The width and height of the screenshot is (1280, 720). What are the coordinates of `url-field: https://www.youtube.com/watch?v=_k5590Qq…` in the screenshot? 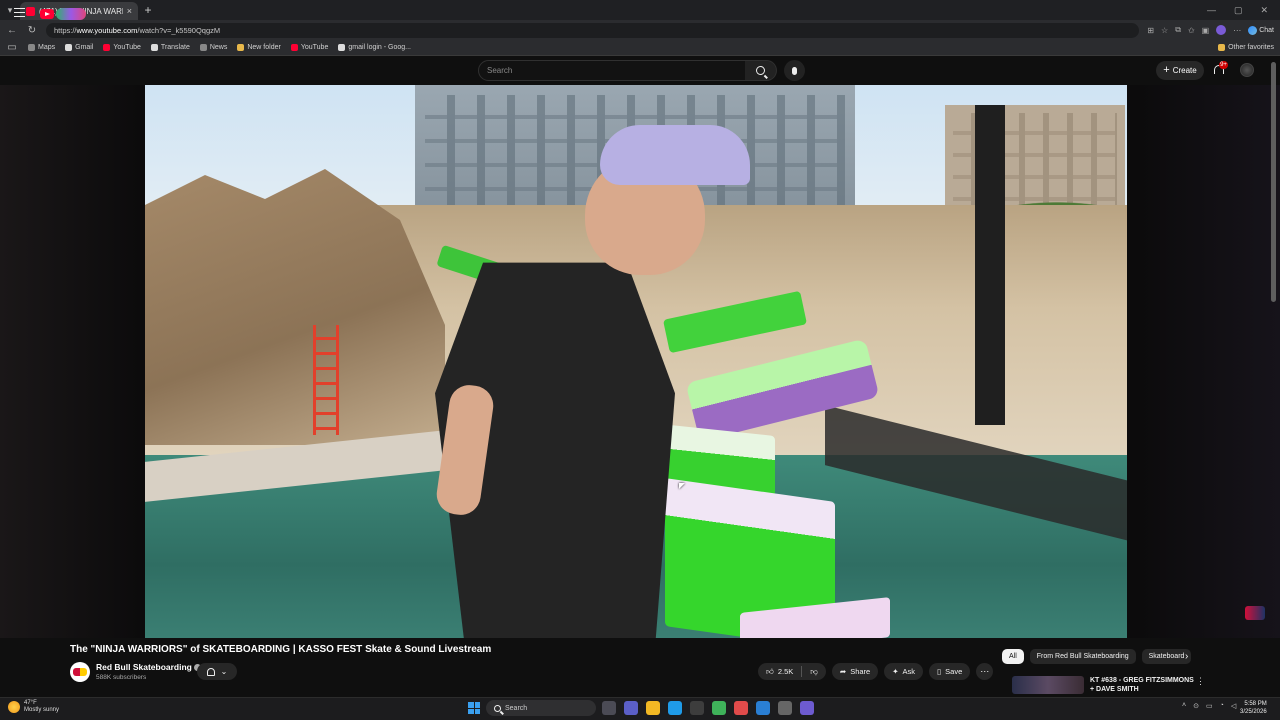 It's located at (593, 30).